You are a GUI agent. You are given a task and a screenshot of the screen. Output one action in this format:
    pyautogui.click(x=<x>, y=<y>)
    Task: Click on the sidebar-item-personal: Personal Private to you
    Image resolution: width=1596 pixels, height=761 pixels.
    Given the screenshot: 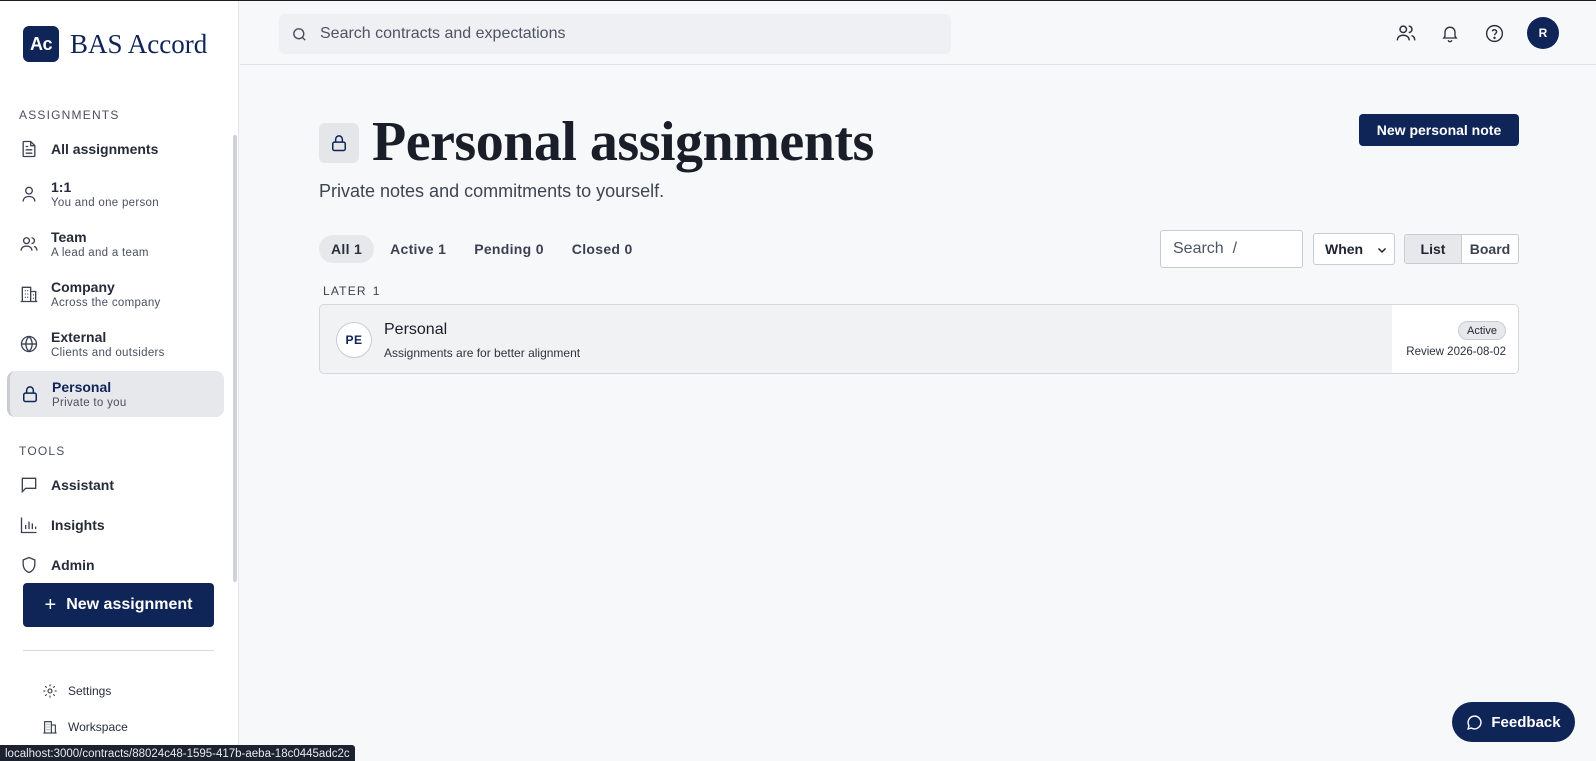 What is the action you would take?
    pyautogui.click(x=115, y=394)
    